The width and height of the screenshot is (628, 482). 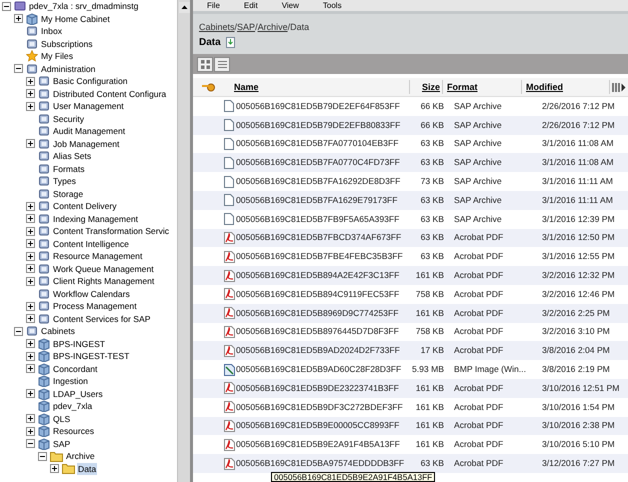 I want to click on tree-item: Content Delivery, so click(x=85, y=206).